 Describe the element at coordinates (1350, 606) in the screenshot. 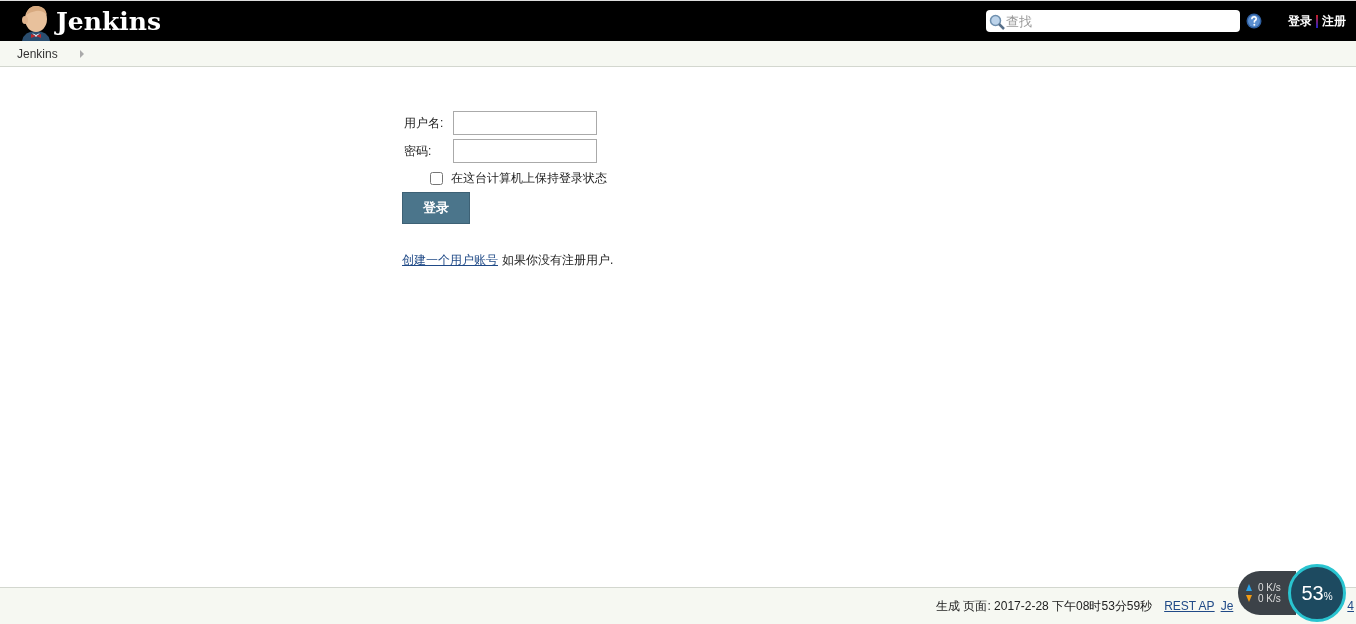

I see `footer-link: 4` at that location.